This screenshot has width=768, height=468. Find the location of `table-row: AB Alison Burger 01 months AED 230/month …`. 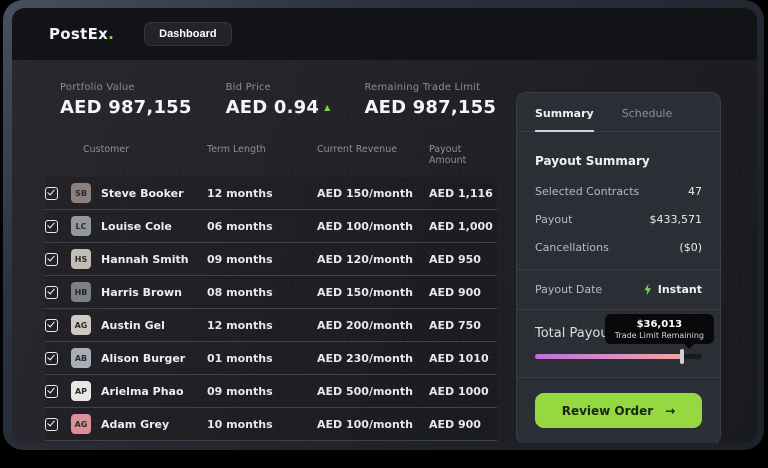

table-row: AB Alison Burger 01 months AED 230/month … is located at coordinates (271, 358).